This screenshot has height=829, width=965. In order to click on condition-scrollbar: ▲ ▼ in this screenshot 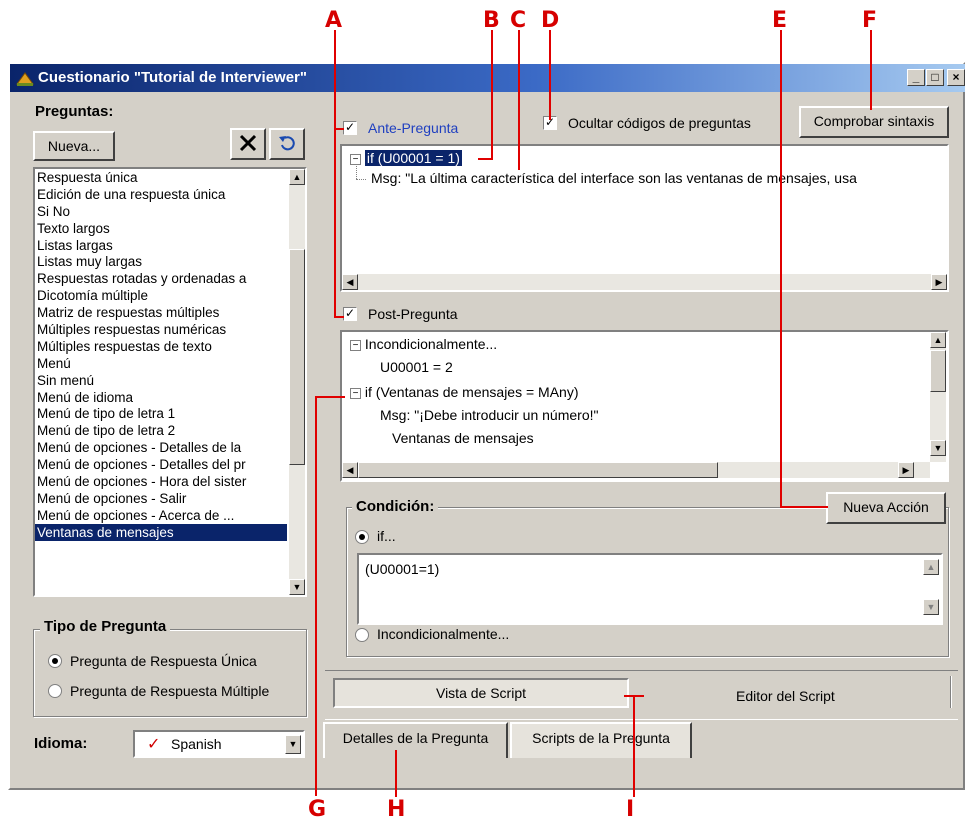, I will do `click(931, 589)`.